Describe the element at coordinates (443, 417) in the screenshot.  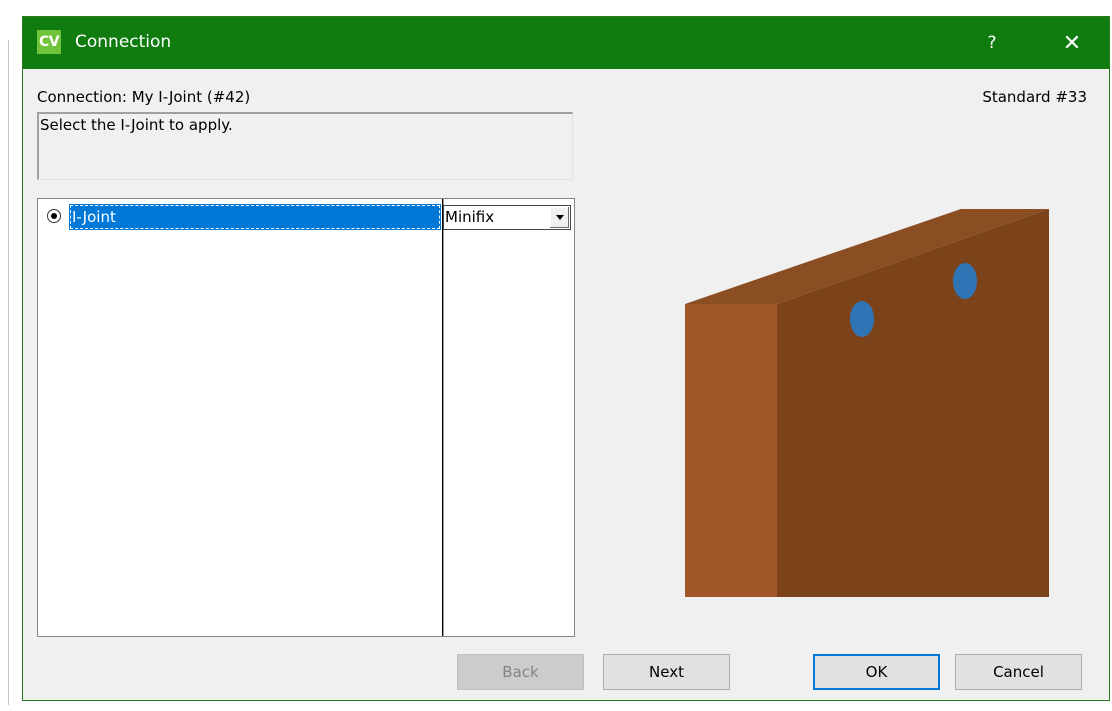
I see `column-divider-shadow` at that location.